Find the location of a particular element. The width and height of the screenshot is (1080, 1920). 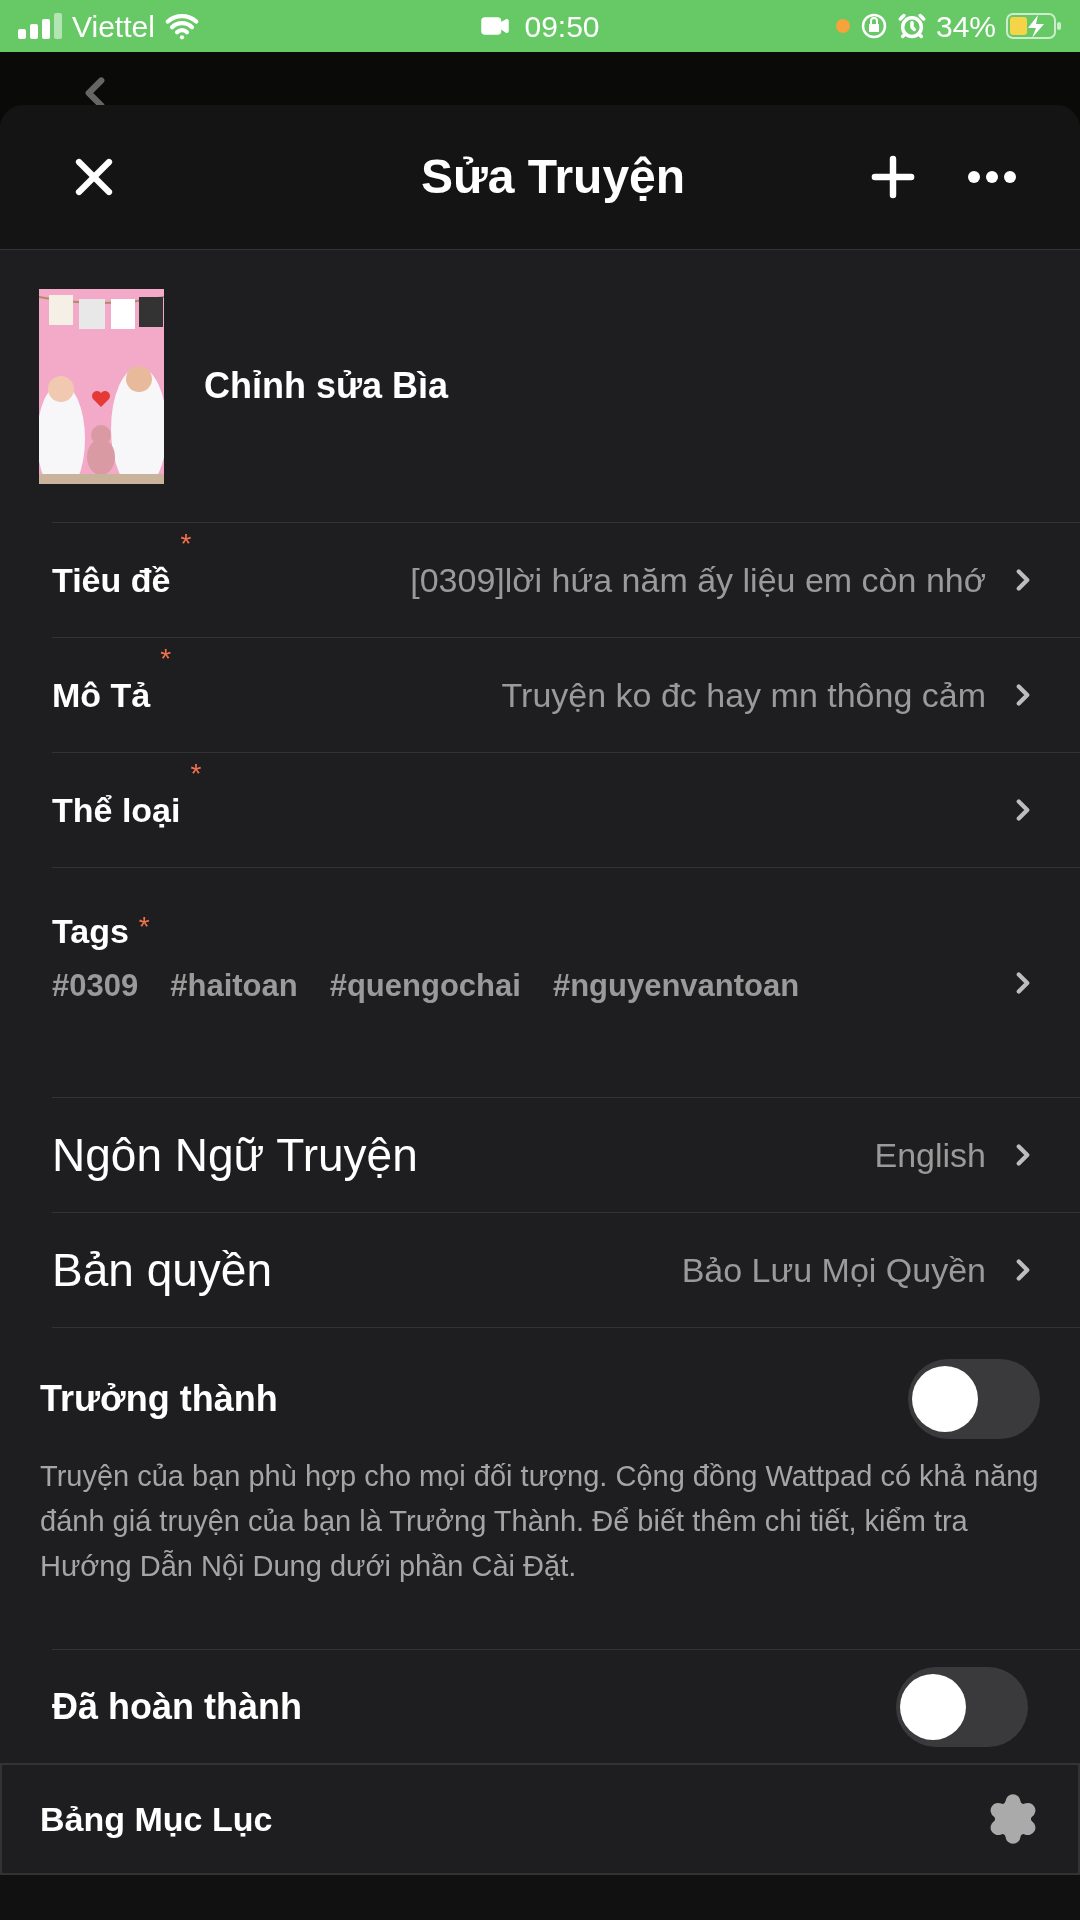

field-label: Tags is located at coordinates (90, 931).